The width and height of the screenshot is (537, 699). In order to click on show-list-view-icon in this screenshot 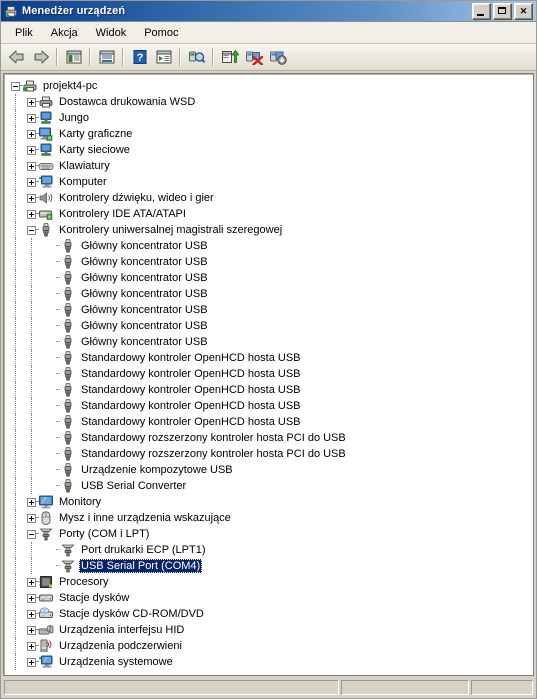, I will do `click(163, 57)`.